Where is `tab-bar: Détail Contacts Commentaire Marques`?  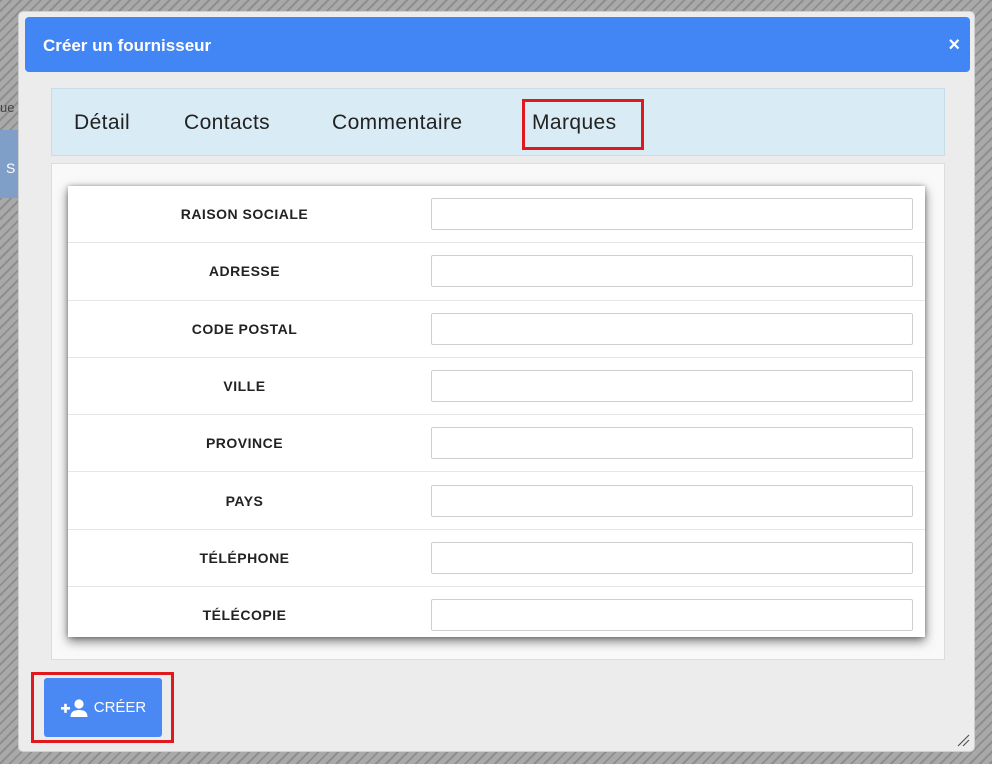
tab-bar: Détail Contacts Commentaire Marques is located at coordinates (498, 122).